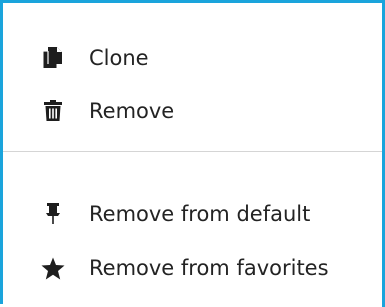  I want to click on remove-label: Remove, so click(132, 111).